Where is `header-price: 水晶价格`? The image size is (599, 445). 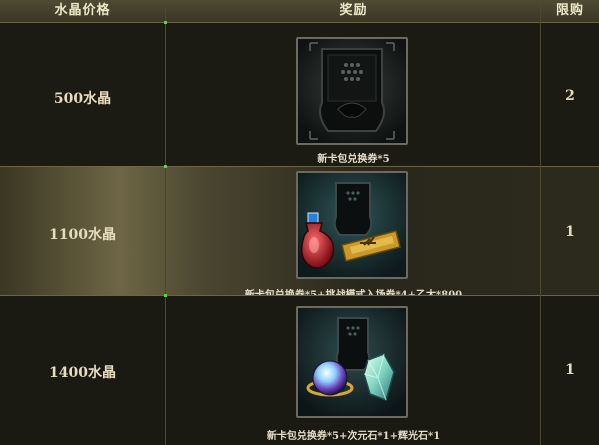
header-price: 水晶价格 is located at coordinates (82, 10).